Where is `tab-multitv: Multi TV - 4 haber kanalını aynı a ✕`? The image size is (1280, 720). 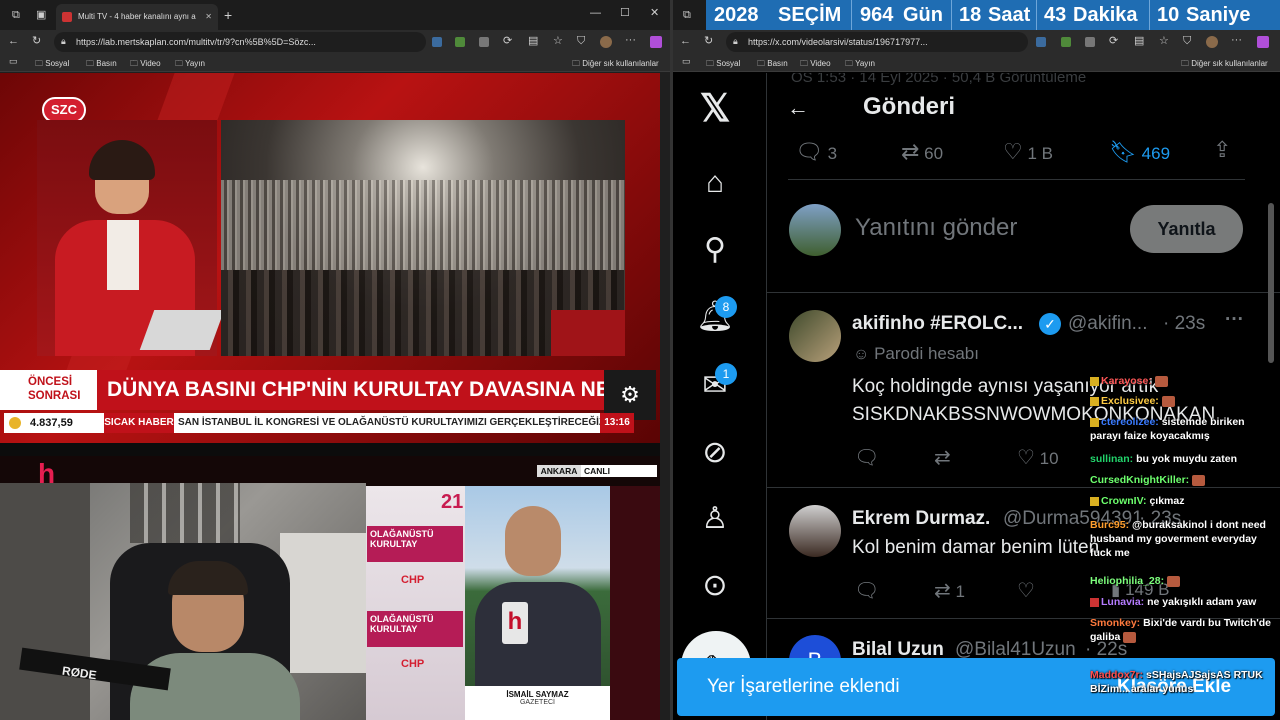 tab-multitv: Multi TV - 4 haber kanalını aynı a ✕ is located at coordinates (137, 17).